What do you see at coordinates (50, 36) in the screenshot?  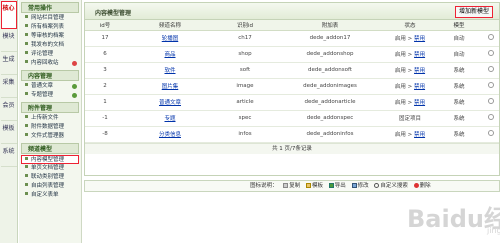 I see `menu-item-pending: 等审核的档案` at bounding box center [50, 36].